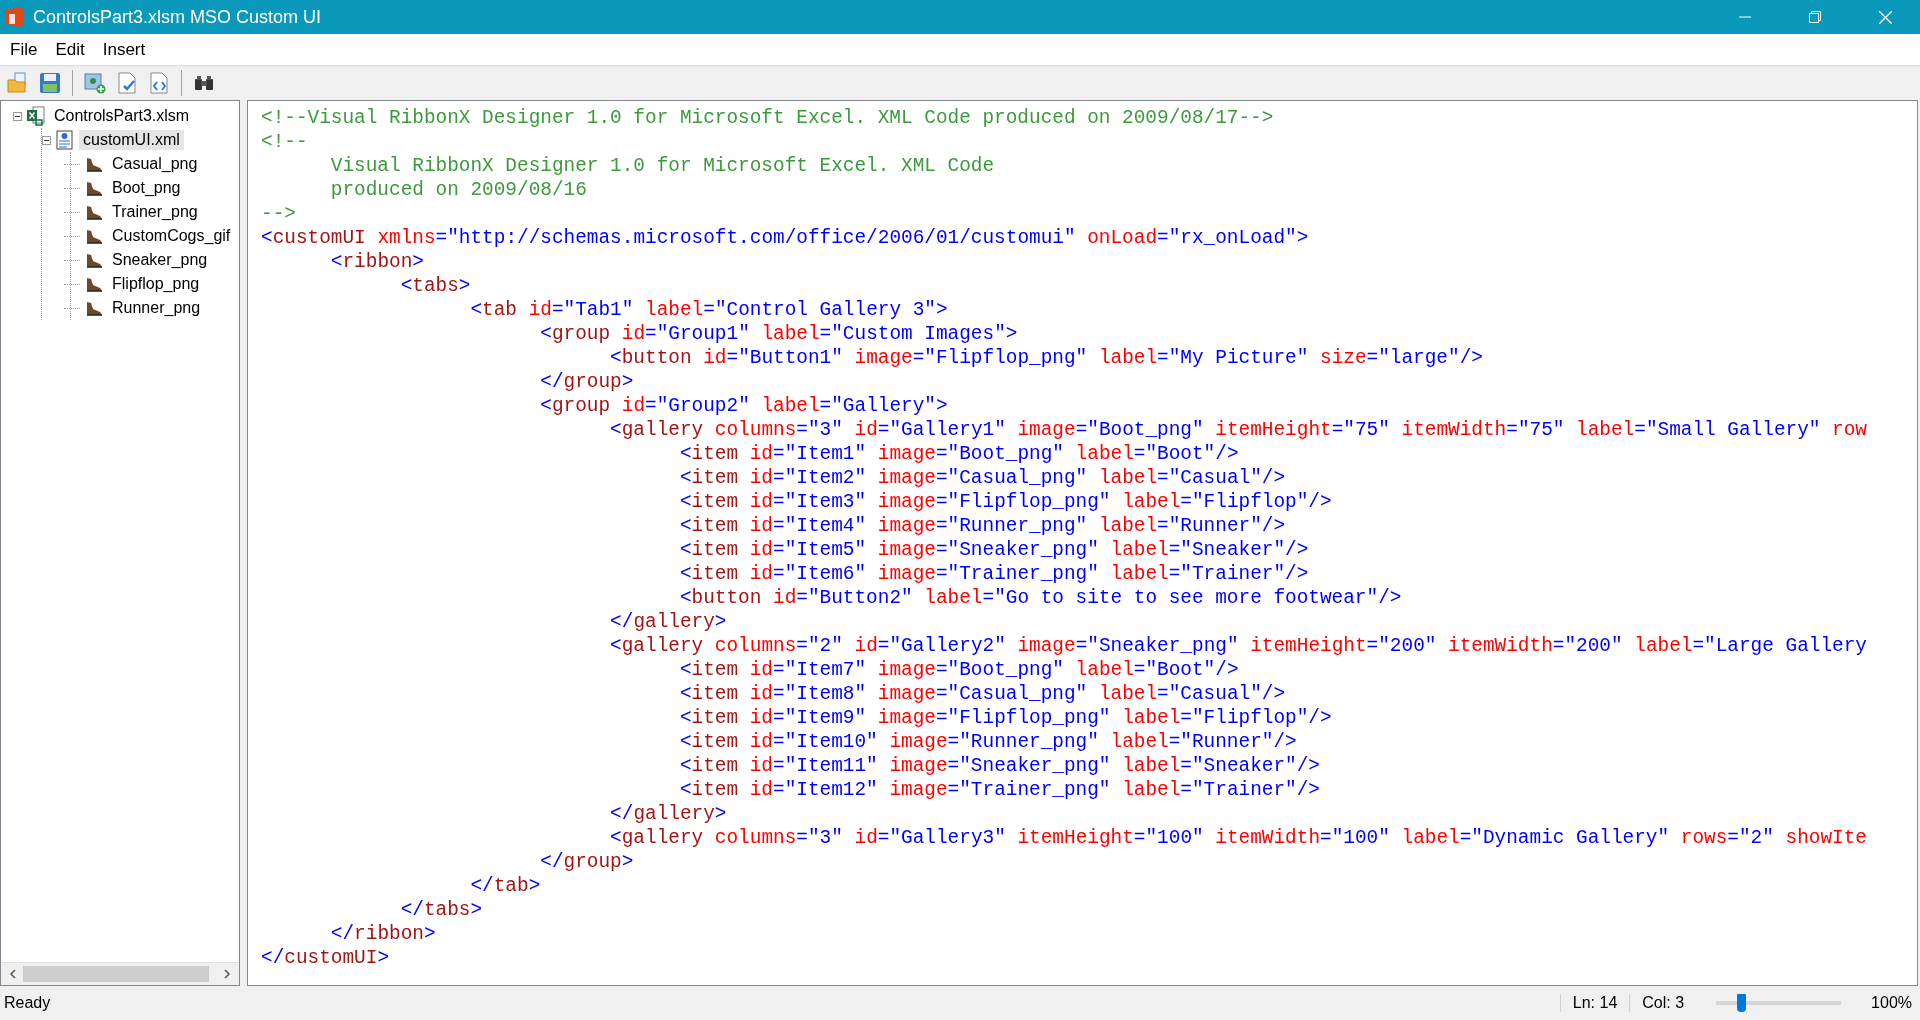 Image resolution: width=1920 pixels, height=1020 pixels. What do you see at coordinates (65, 140) in the screenshot?
I see `xml-file-icon` at bounding box center [65, 140].